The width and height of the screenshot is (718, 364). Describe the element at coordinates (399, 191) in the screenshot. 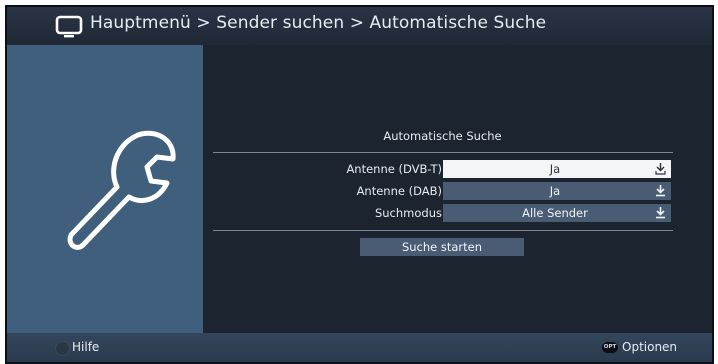

I see `setting-label: Antenne (DAB)` at that location.